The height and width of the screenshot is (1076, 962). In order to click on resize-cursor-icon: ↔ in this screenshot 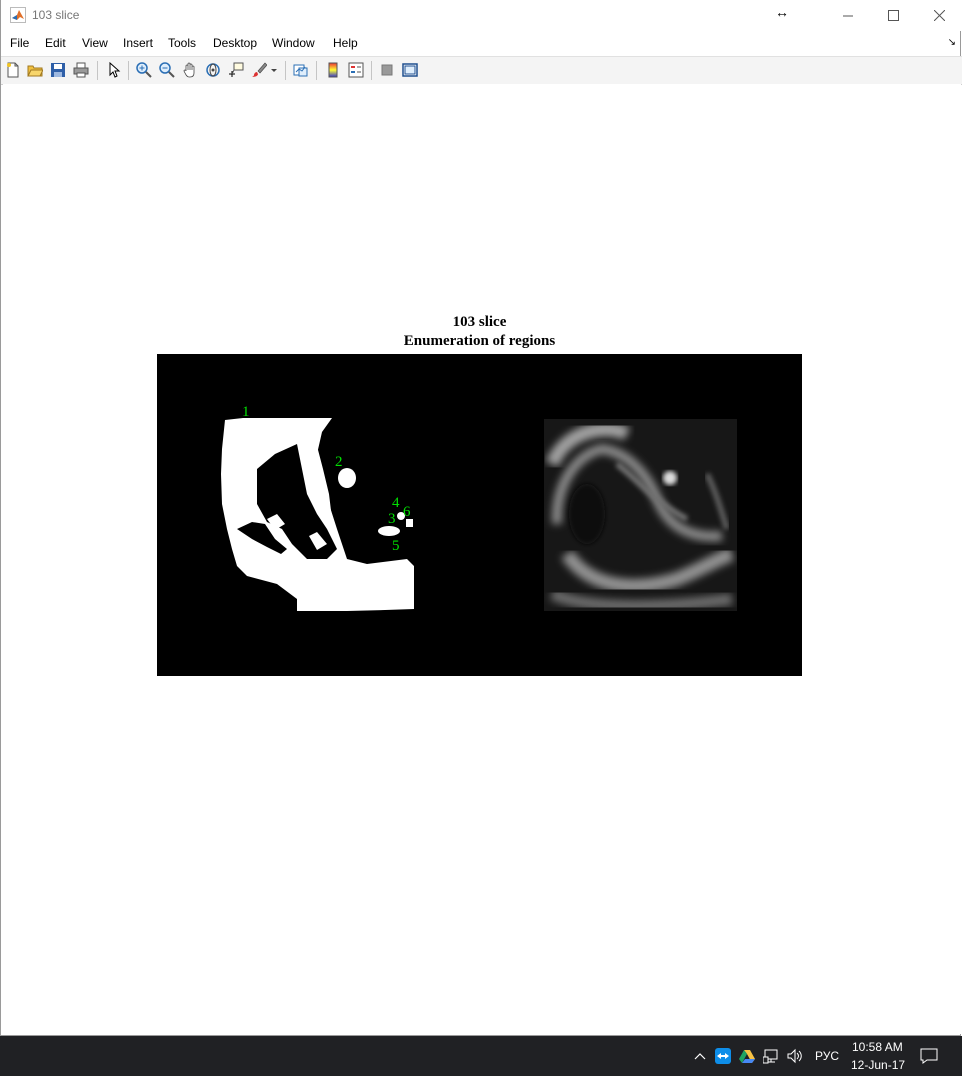, I will do `click(782, 12)`.